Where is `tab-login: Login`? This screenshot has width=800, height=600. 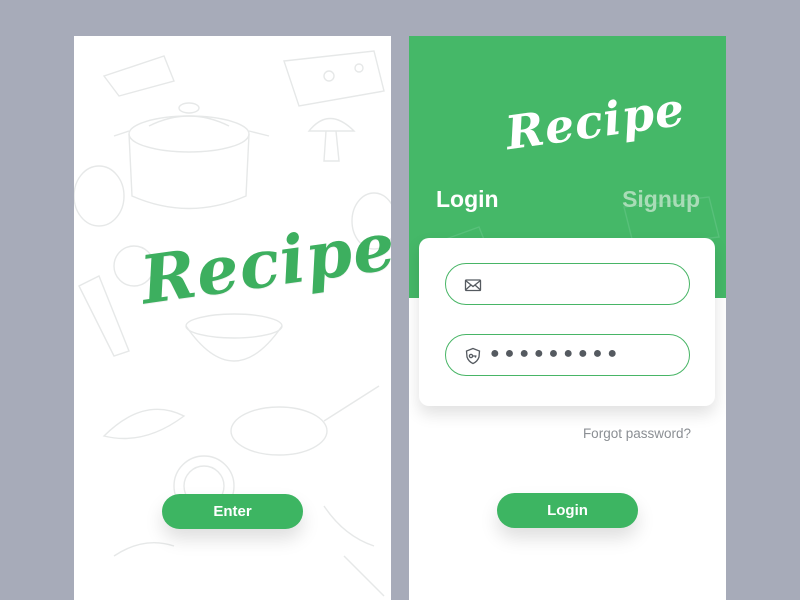
tab-login: Login is located at coordinates (467, 199).